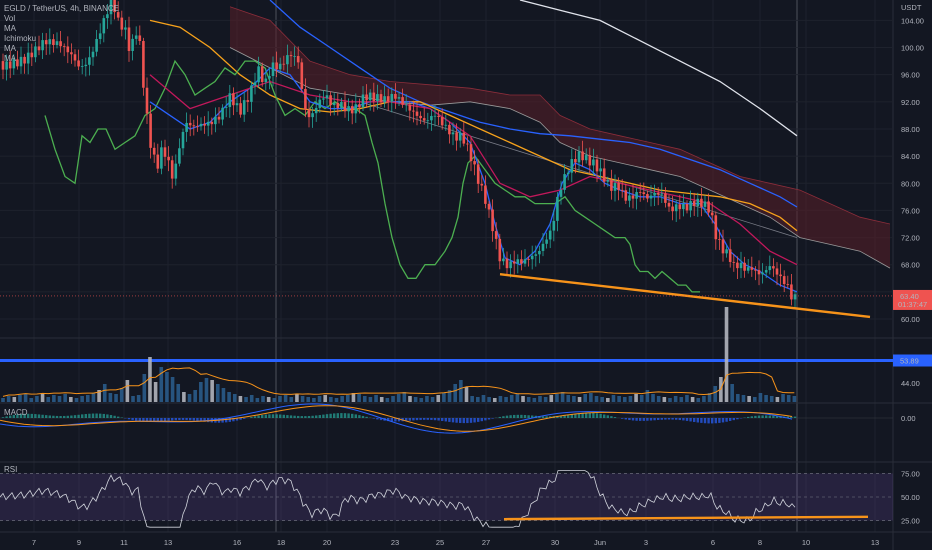 This screenshot has height=550, width=932. I want to click on symbol-title: EGLD / TetherUS, 4h, BINANCE, so click(61, 9).